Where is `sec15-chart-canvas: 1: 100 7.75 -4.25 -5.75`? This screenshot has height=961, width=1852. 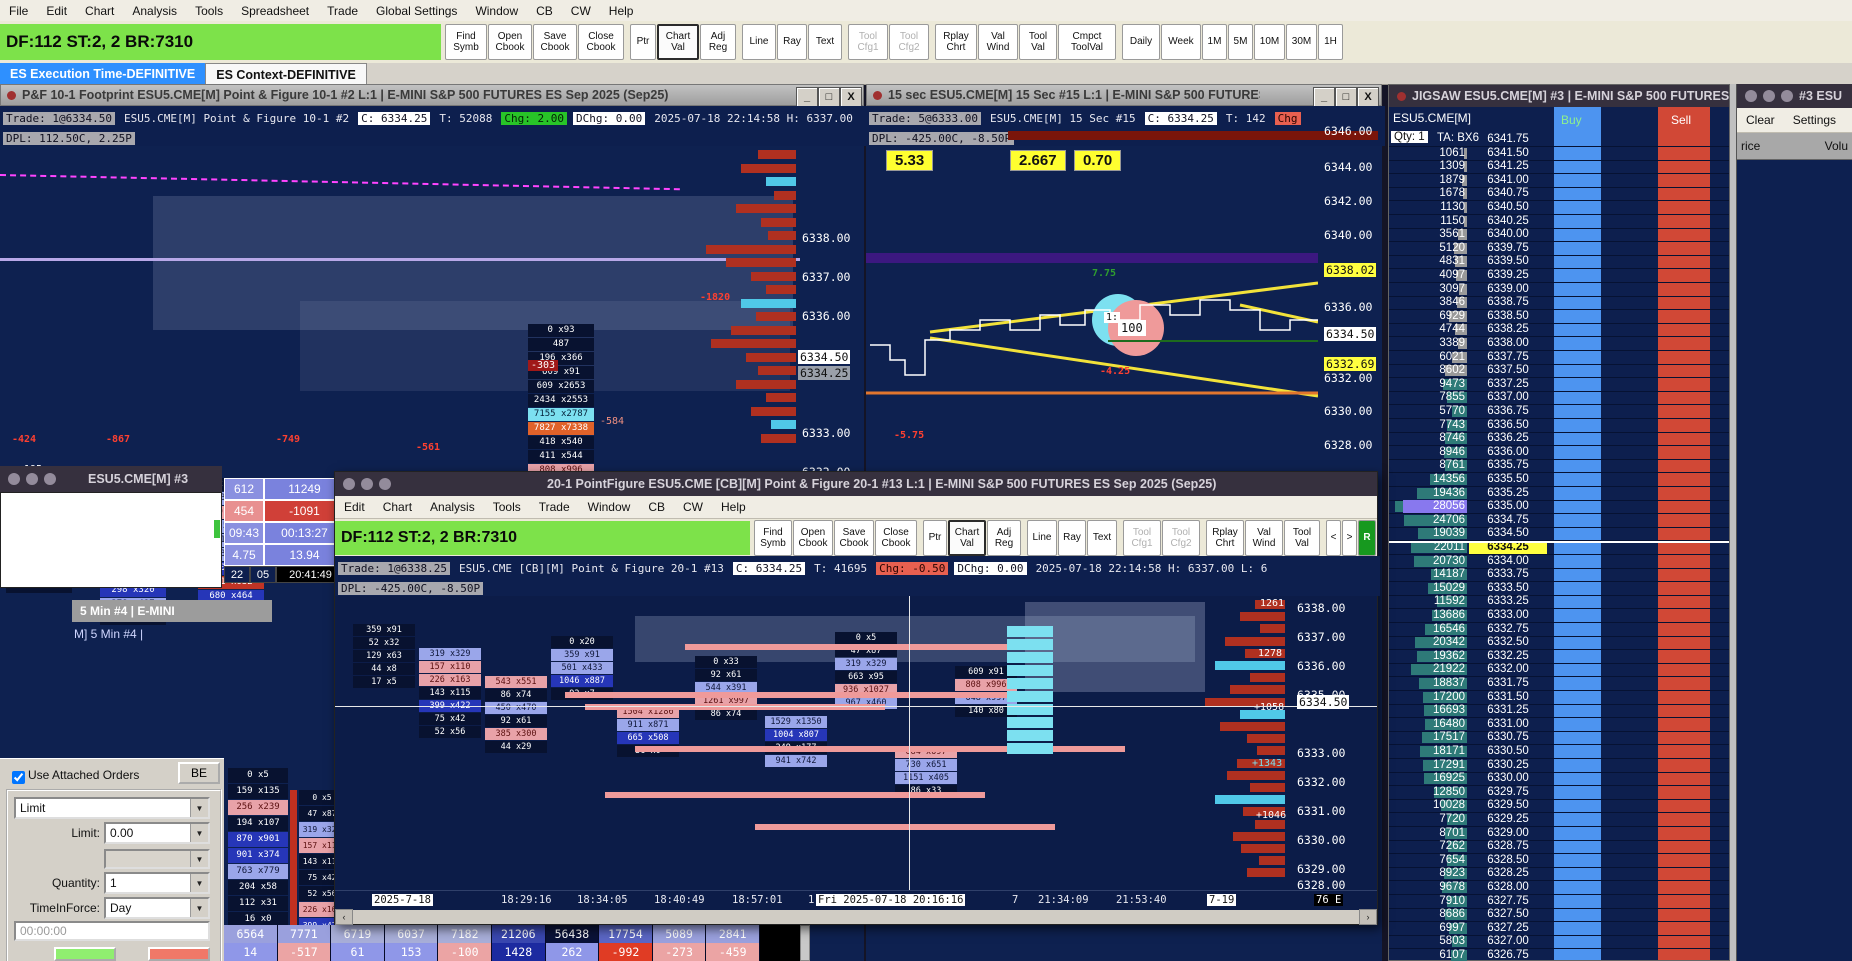
sec15-chart-canvas: 1: 100 7.75 -4.25 -5.75 is located at coordinates (1092, 325).